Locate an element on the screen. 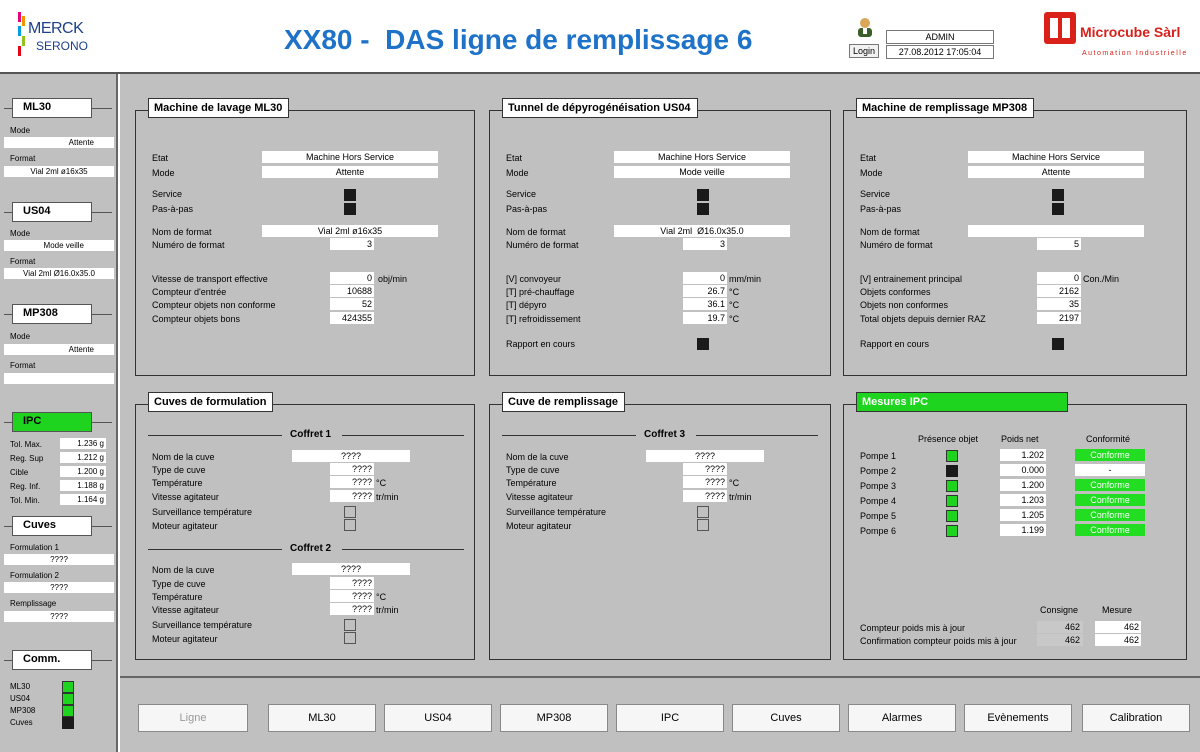  c2-temp-label: Température is located at coordinates (177, 597).